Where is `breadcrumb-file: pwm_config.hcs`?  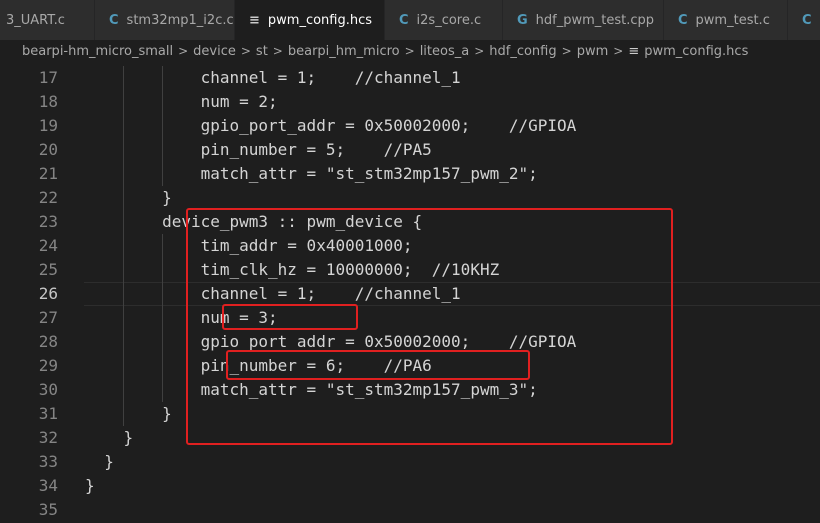 breadcrumb-file: pwm_config.hcs is located at coordinates (696, 51).